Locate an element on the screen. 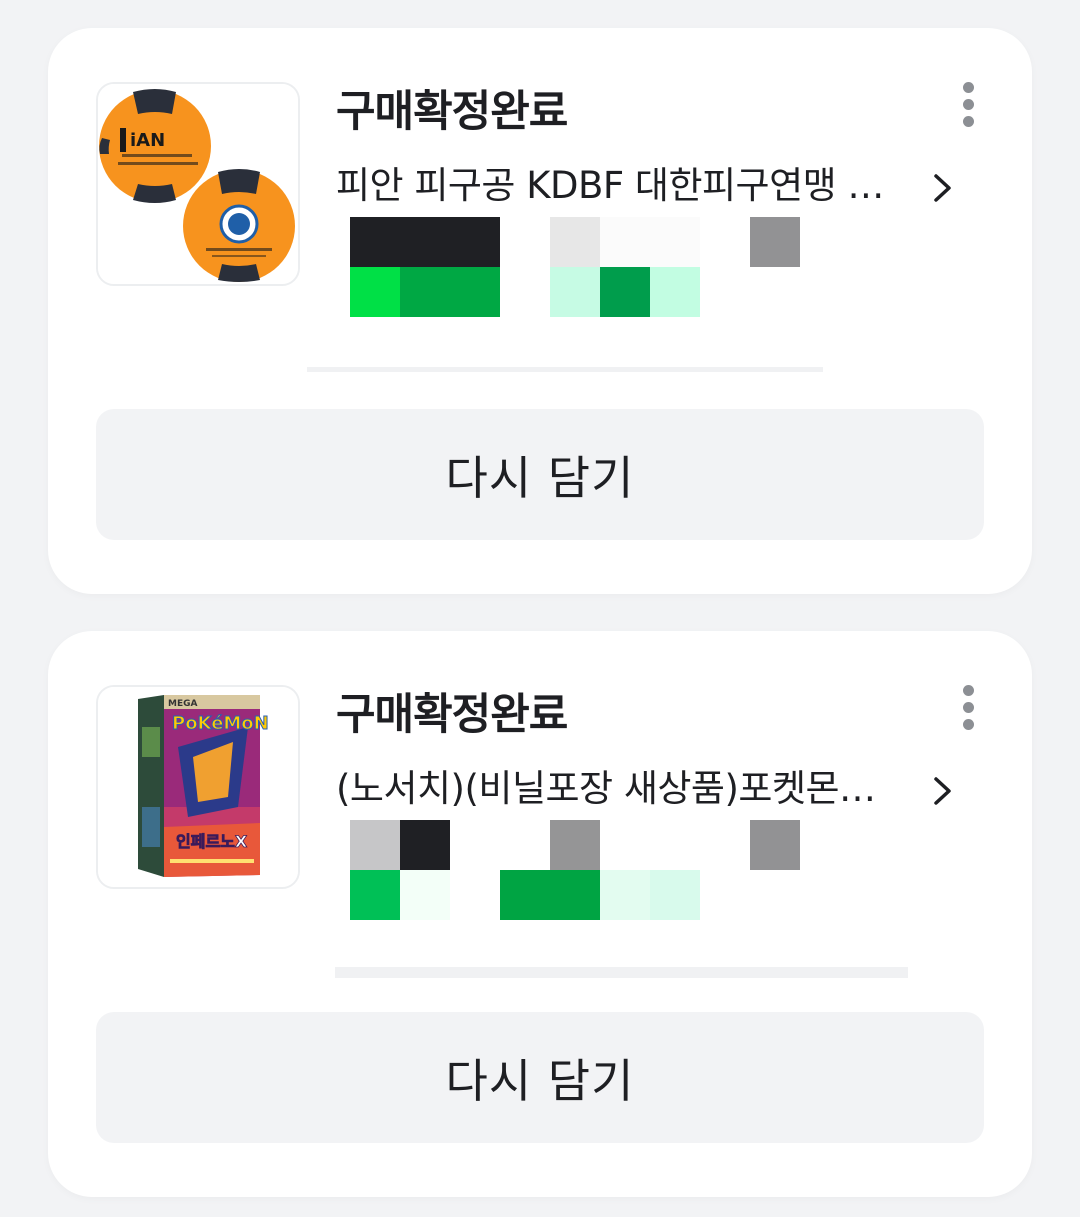 This screenshot has width=1080, height=1217. product-thumbnail: MEGA PoKéMoN 인페르노X is located at coordinates (198, 787).